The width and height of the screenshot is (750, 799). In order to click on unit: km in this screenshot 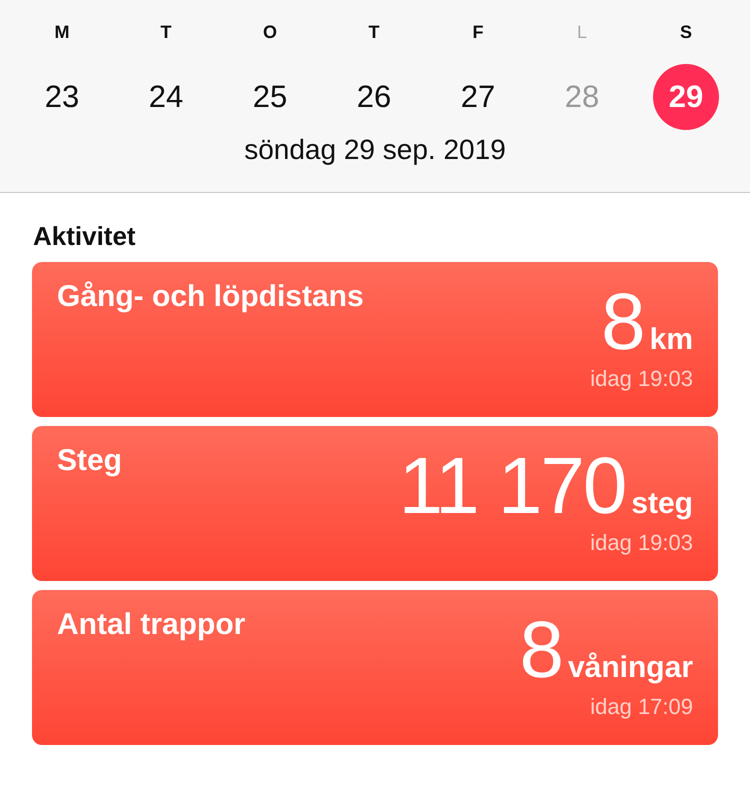, I will do `click(671, 340)`.